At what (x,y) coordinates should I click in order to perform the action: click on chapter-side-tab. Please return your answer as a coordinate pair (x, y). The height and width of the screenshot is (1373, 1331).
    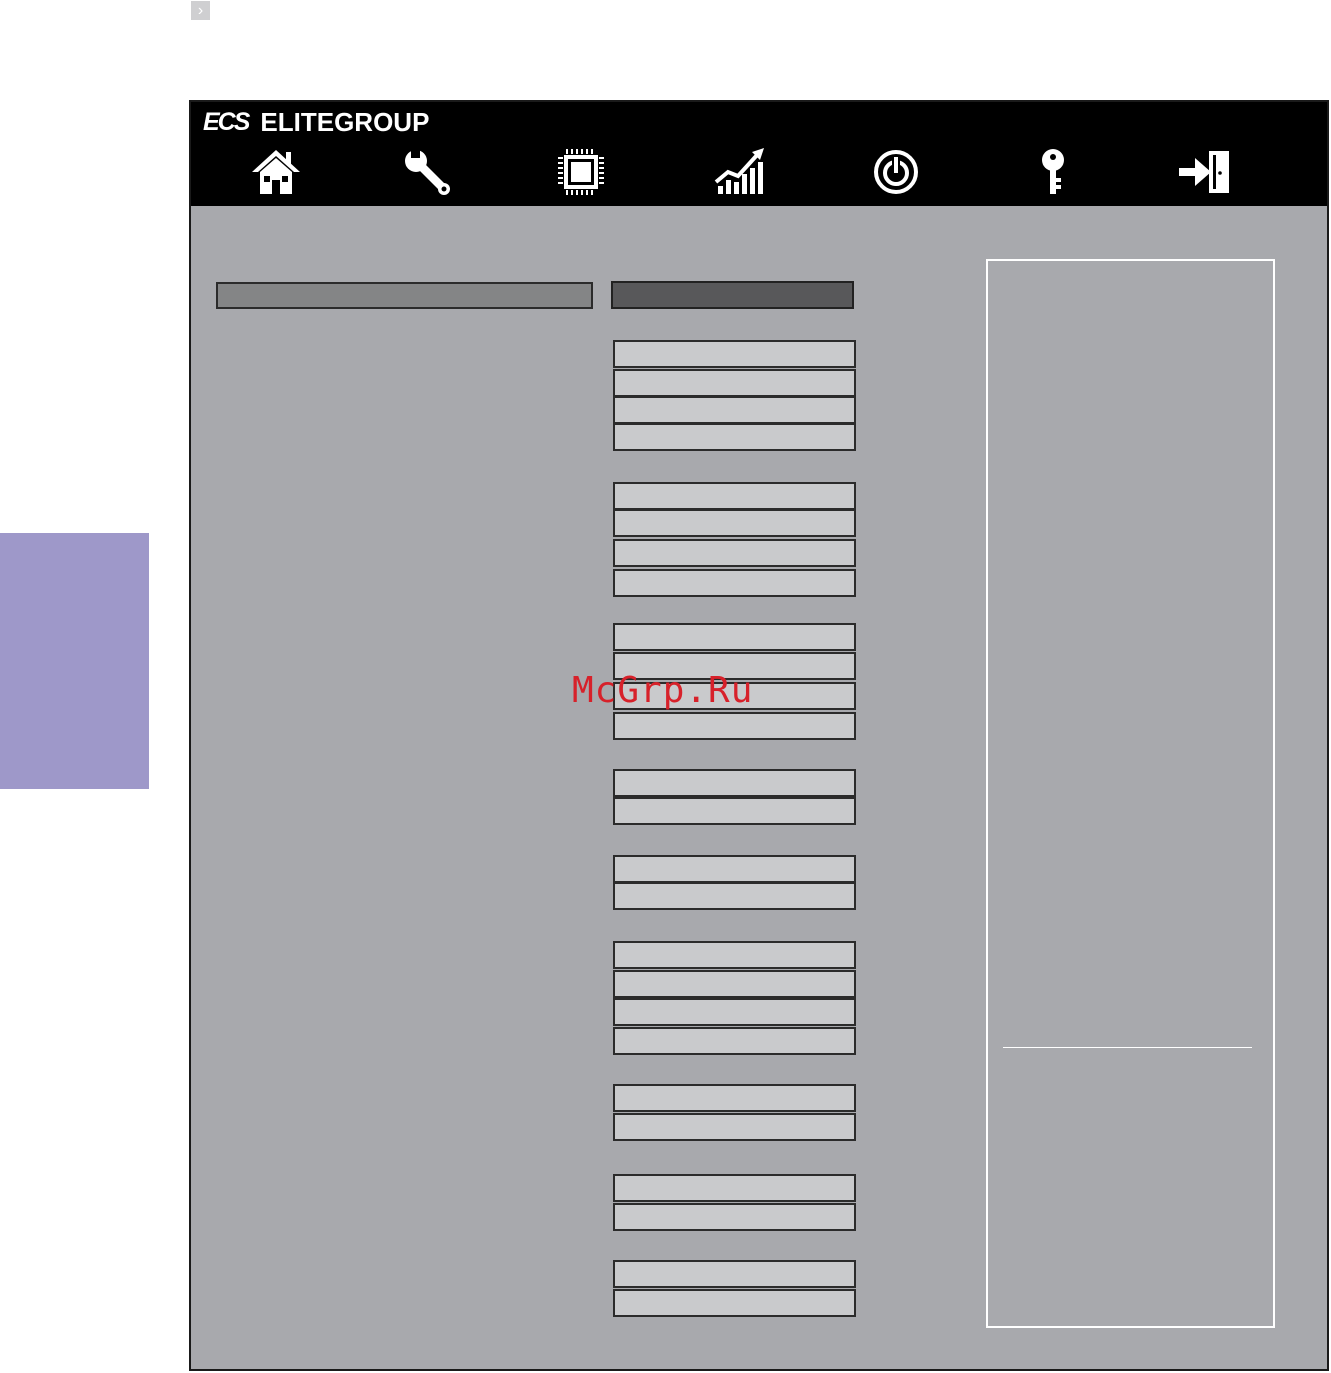
    Looking at the image, I should click on (74, 661).